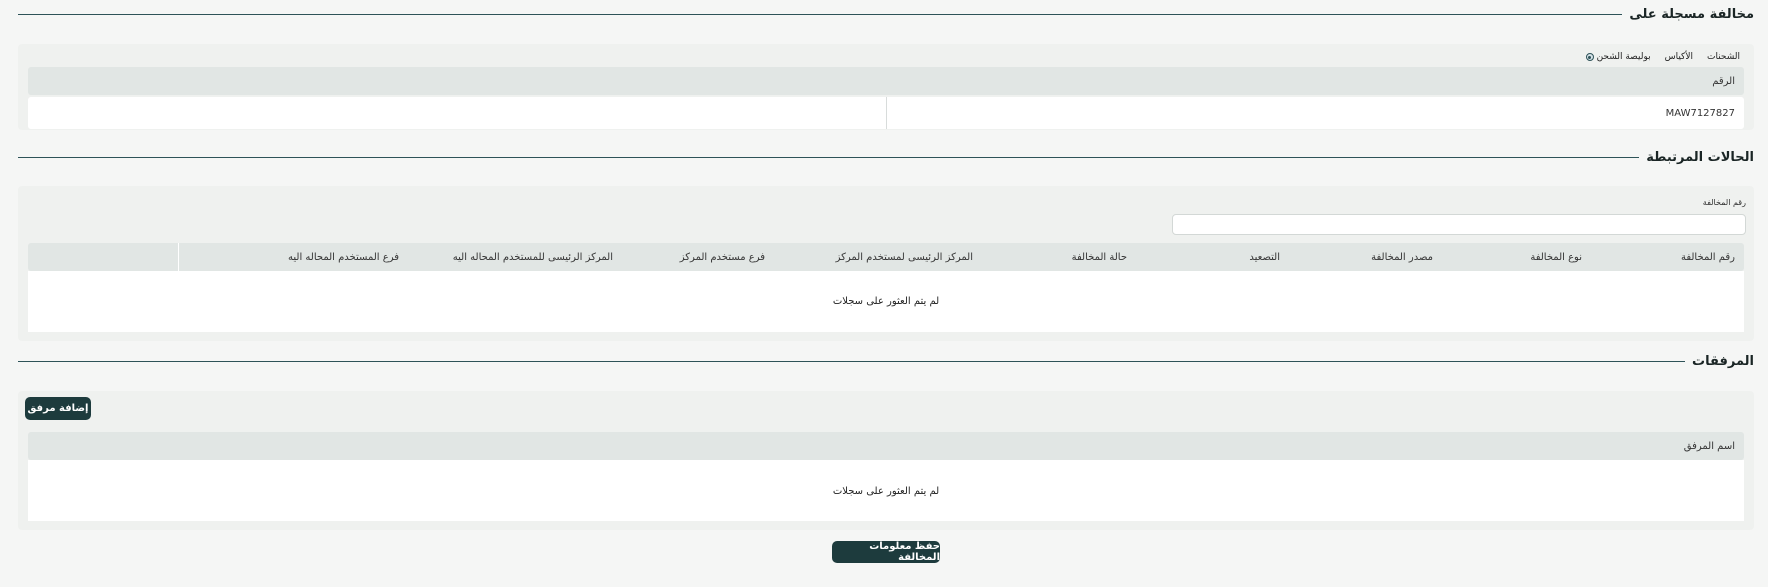 This screenshot has height=587, width=1768. Describe the element at coordinates (886, 446) in the screenshot. I see `attachments-table-header: اسم المرفق` at that location.